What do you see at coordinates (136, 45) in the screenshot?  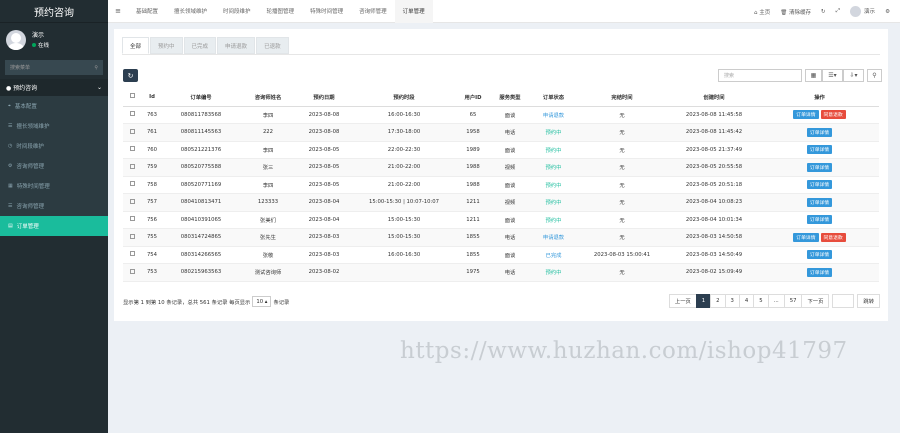 I see `filter-tab: 全部` at bounding box center [136, 45].